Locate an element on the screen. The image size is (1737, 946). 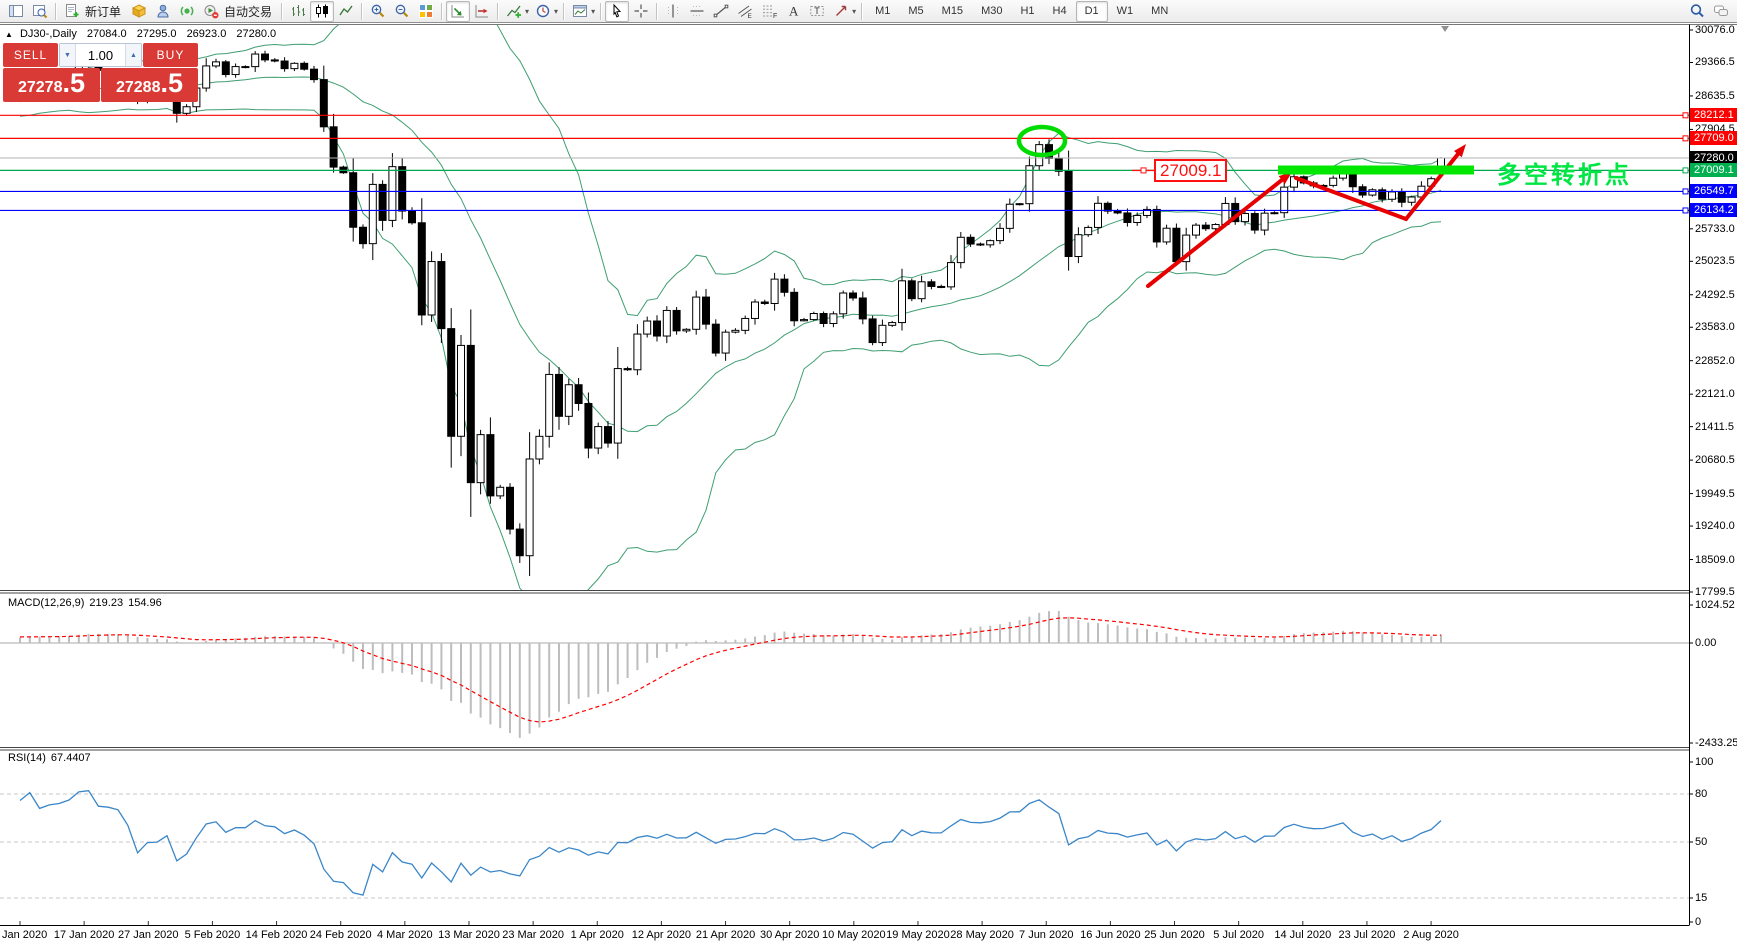
date-label: 24 Feb 2020 is located at coordinates (340, 935).